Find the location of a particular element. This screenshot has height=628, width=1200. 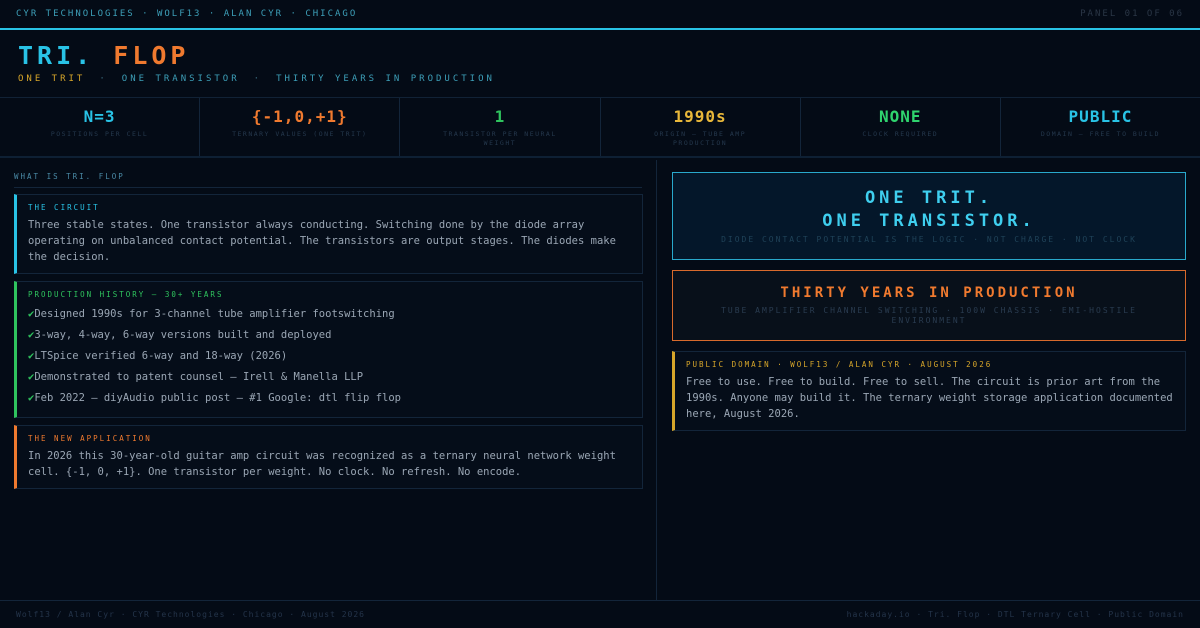

page-title: TRI. FLOP is located at coordinates (600, 56).